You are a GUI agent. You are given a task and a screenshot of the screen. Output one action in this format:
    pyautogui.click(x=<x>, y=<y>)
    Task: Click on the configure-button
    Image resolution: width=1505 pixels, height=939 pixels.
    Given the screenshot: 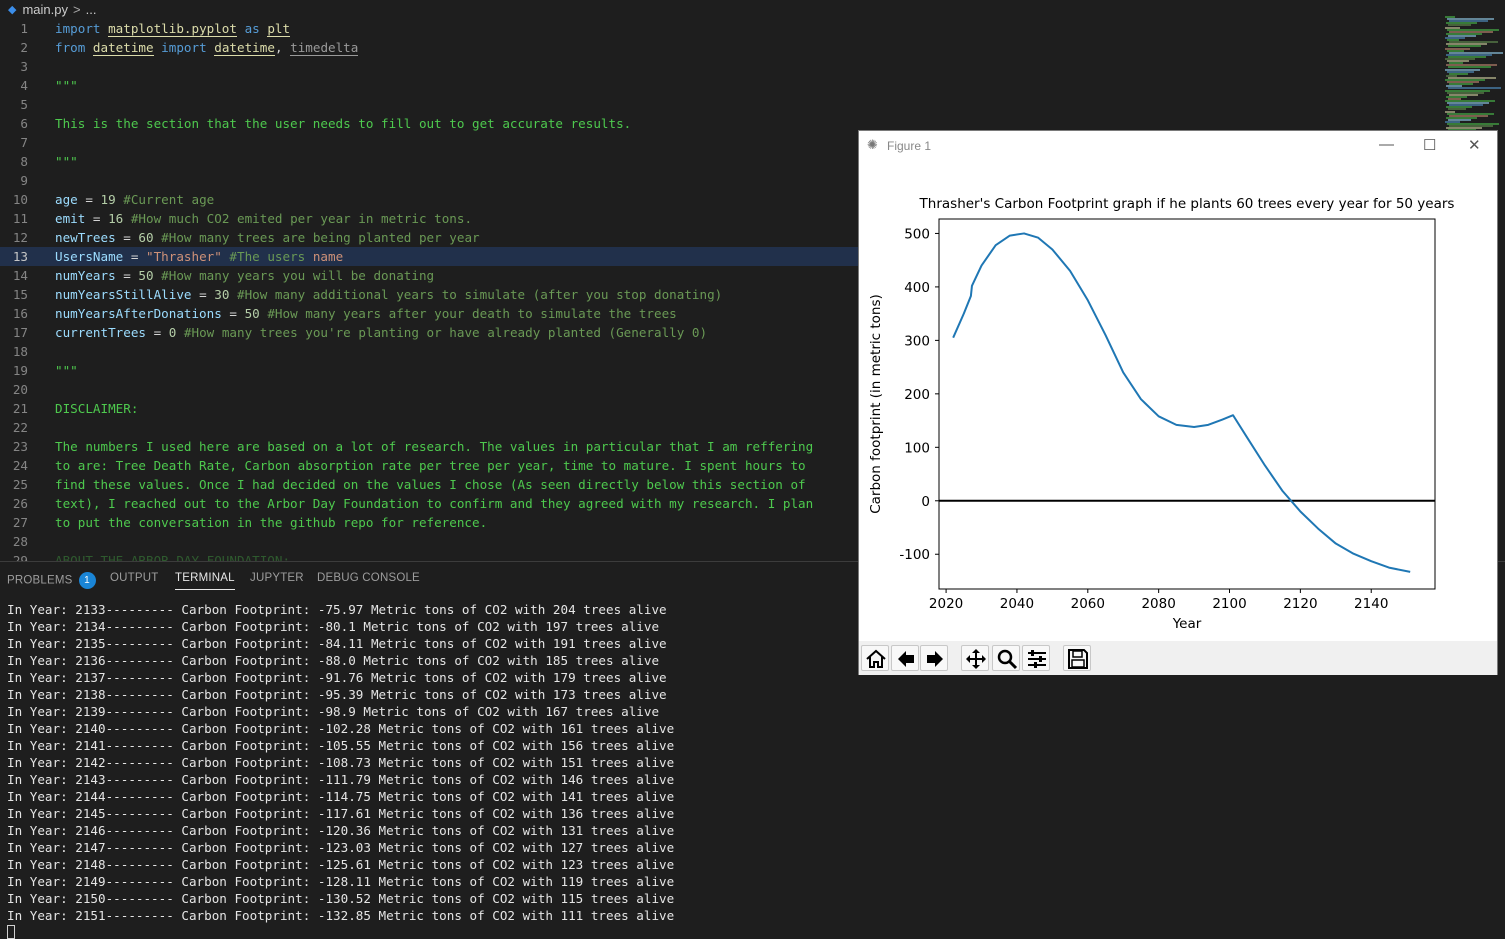 What is the action you would take?
    pyautogui.click(x=1036, y=658)
    